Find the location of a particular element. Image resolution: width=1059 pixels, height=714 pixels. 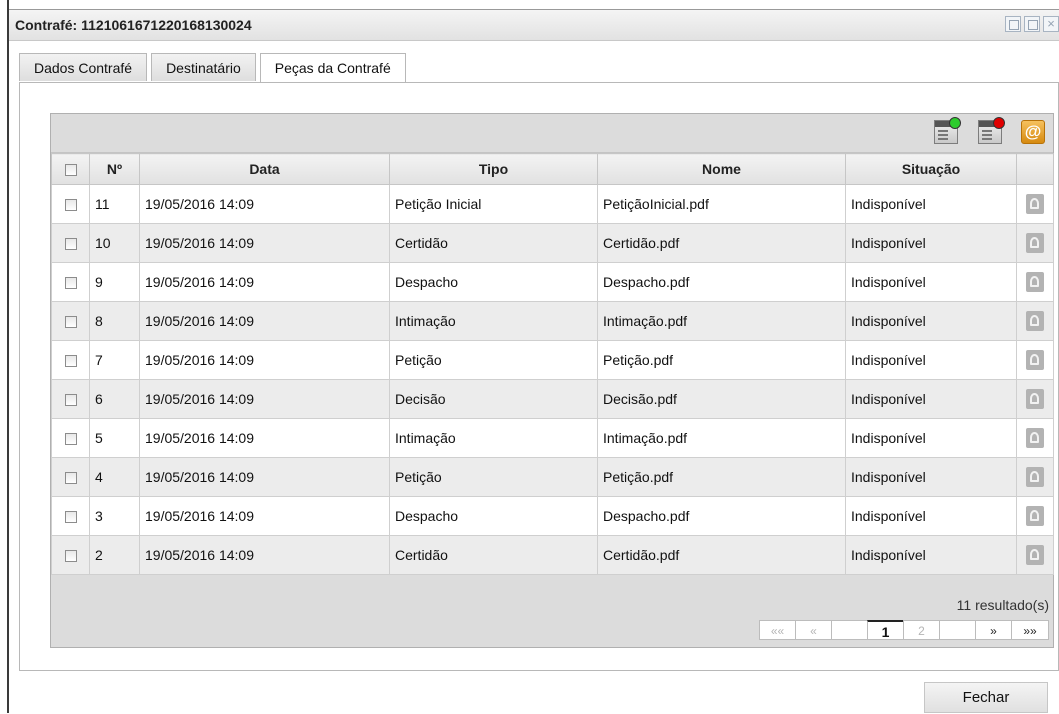

column-header-data: Data is located at coordinates (264, 169).